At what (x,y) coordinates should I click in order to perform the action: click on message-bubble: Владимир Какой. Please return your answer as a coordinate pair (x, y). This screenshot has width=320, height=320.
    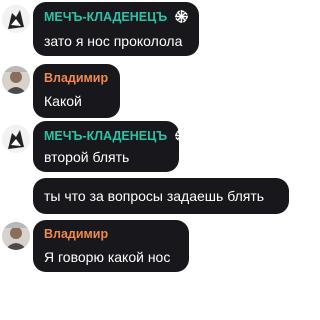
    Looking at the image, I should click on (76, 91).